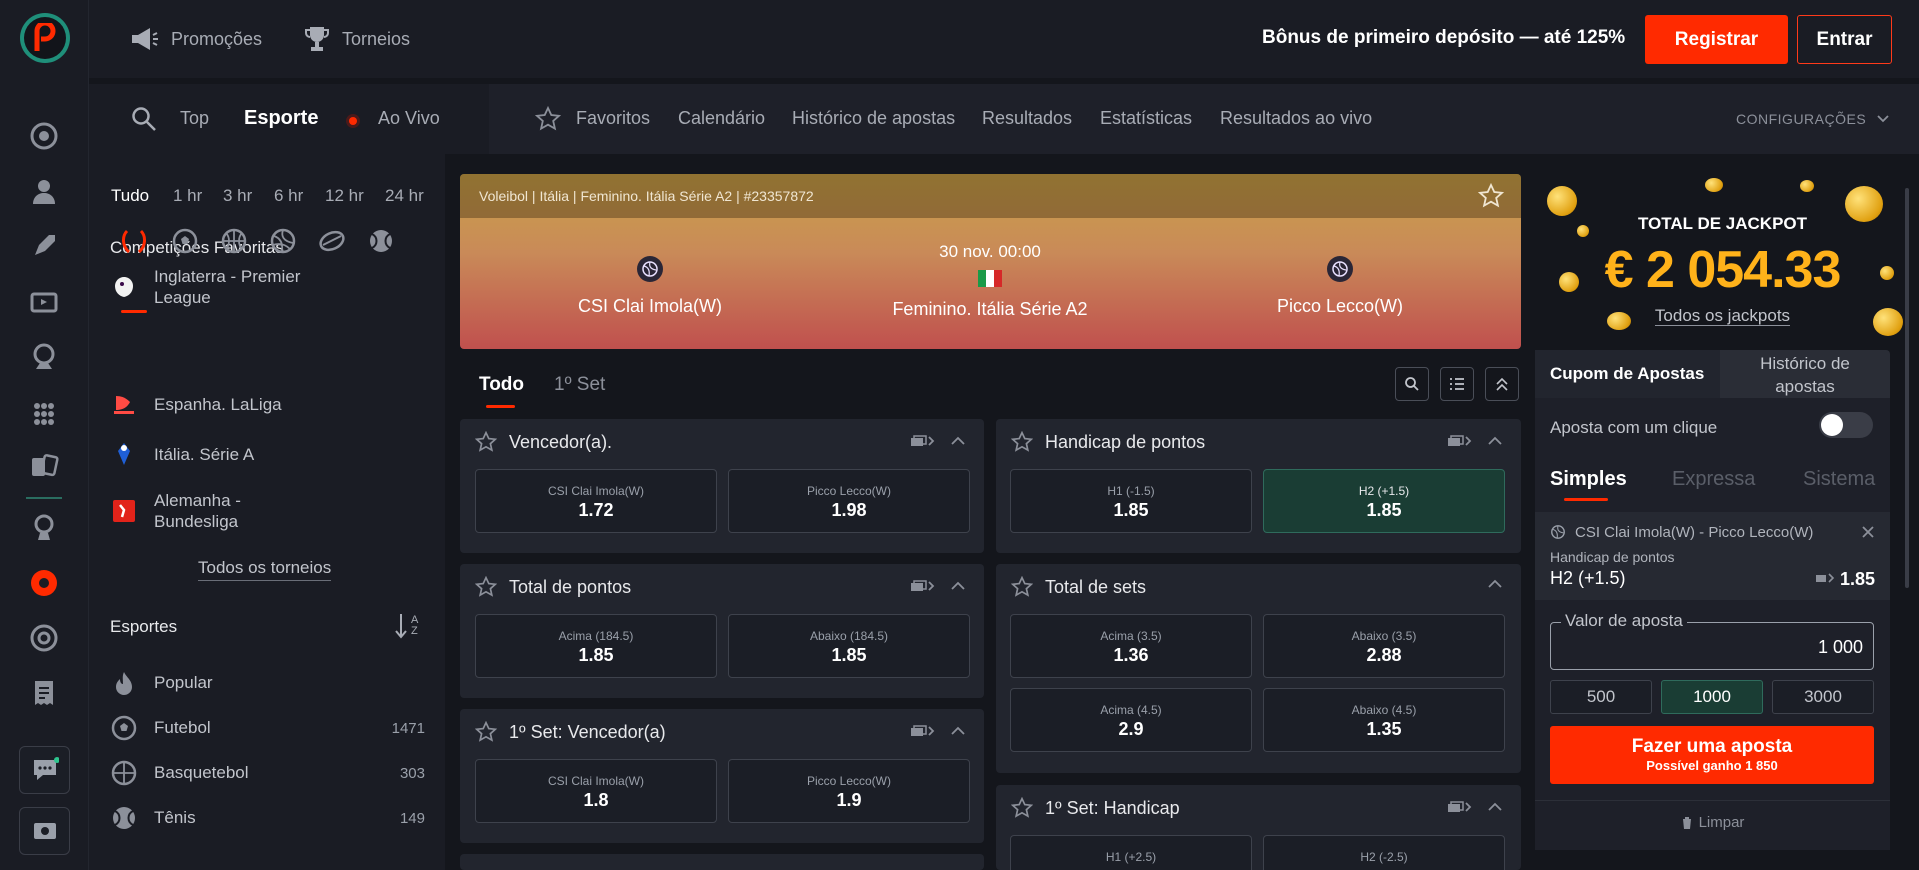  I want to click on settings-dropdown: CONFIGURAÇÕES, so click(1813, 119).